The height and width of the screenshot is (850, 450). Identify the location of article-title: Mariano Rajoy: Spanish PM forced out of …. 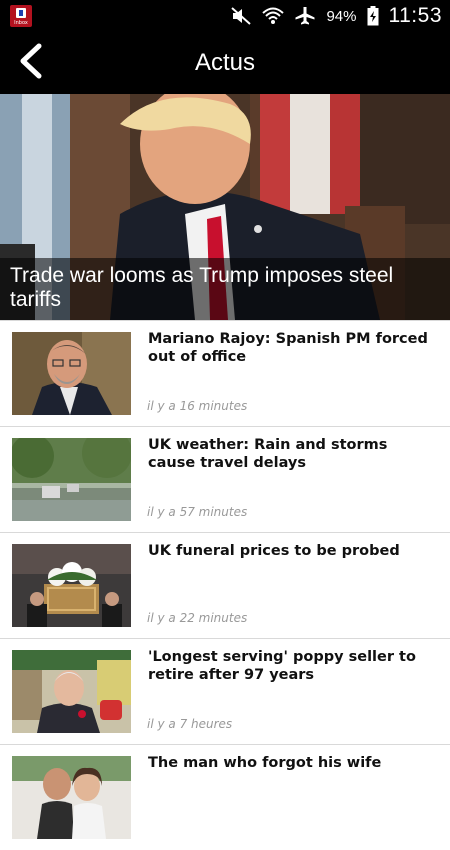
(288, 348).